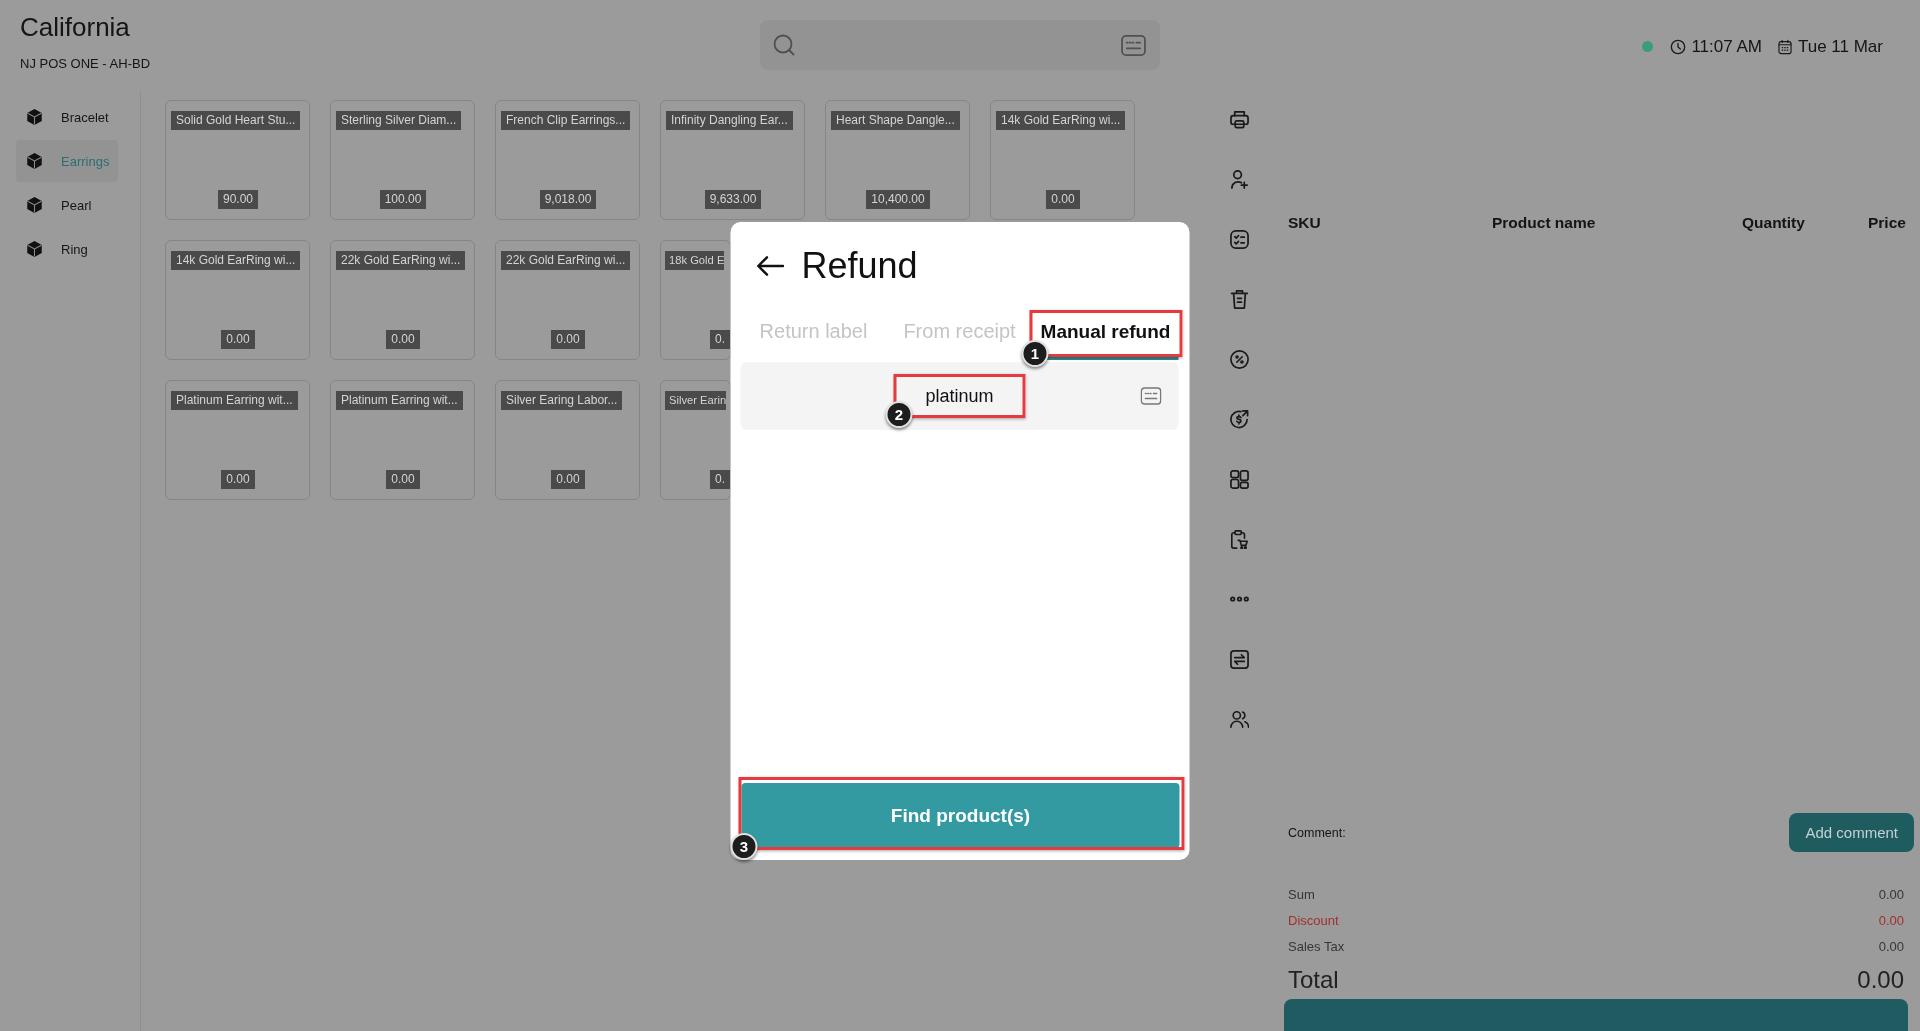  What do you see at coordinates (1239, 659) in the screenshot?
I see `swap-icon` at bounding box center [1239, 659].